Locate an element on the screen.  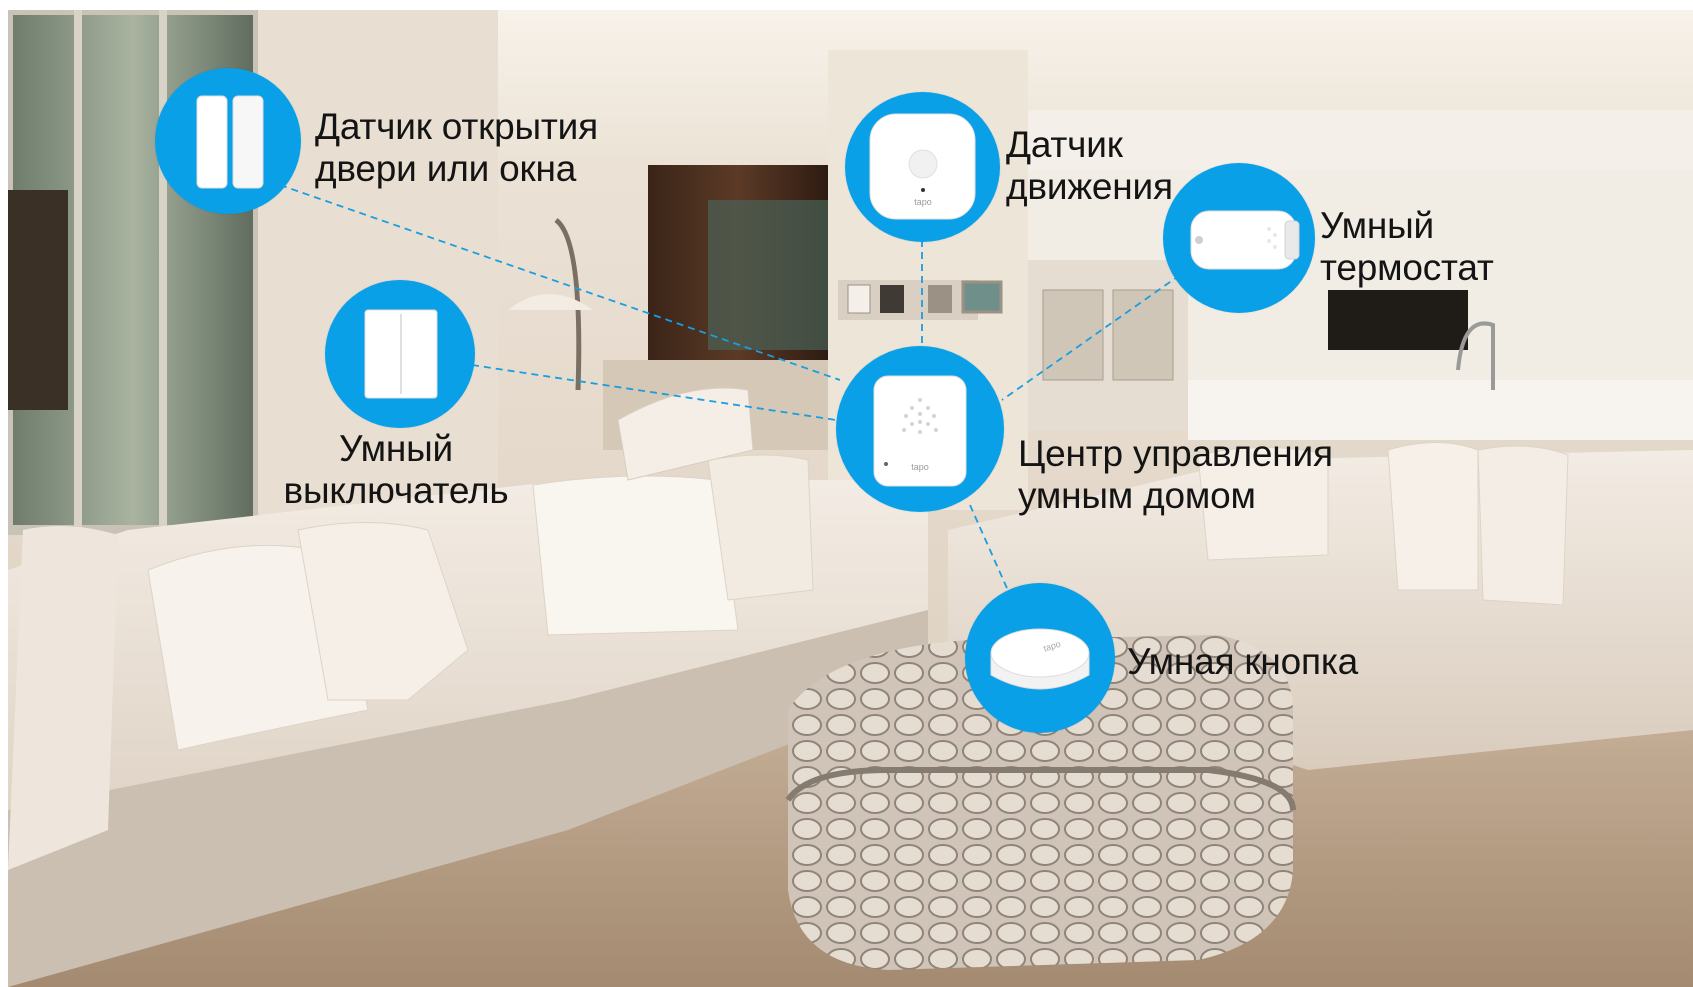
thermostat-circle is located at coordinates (1239, 238).